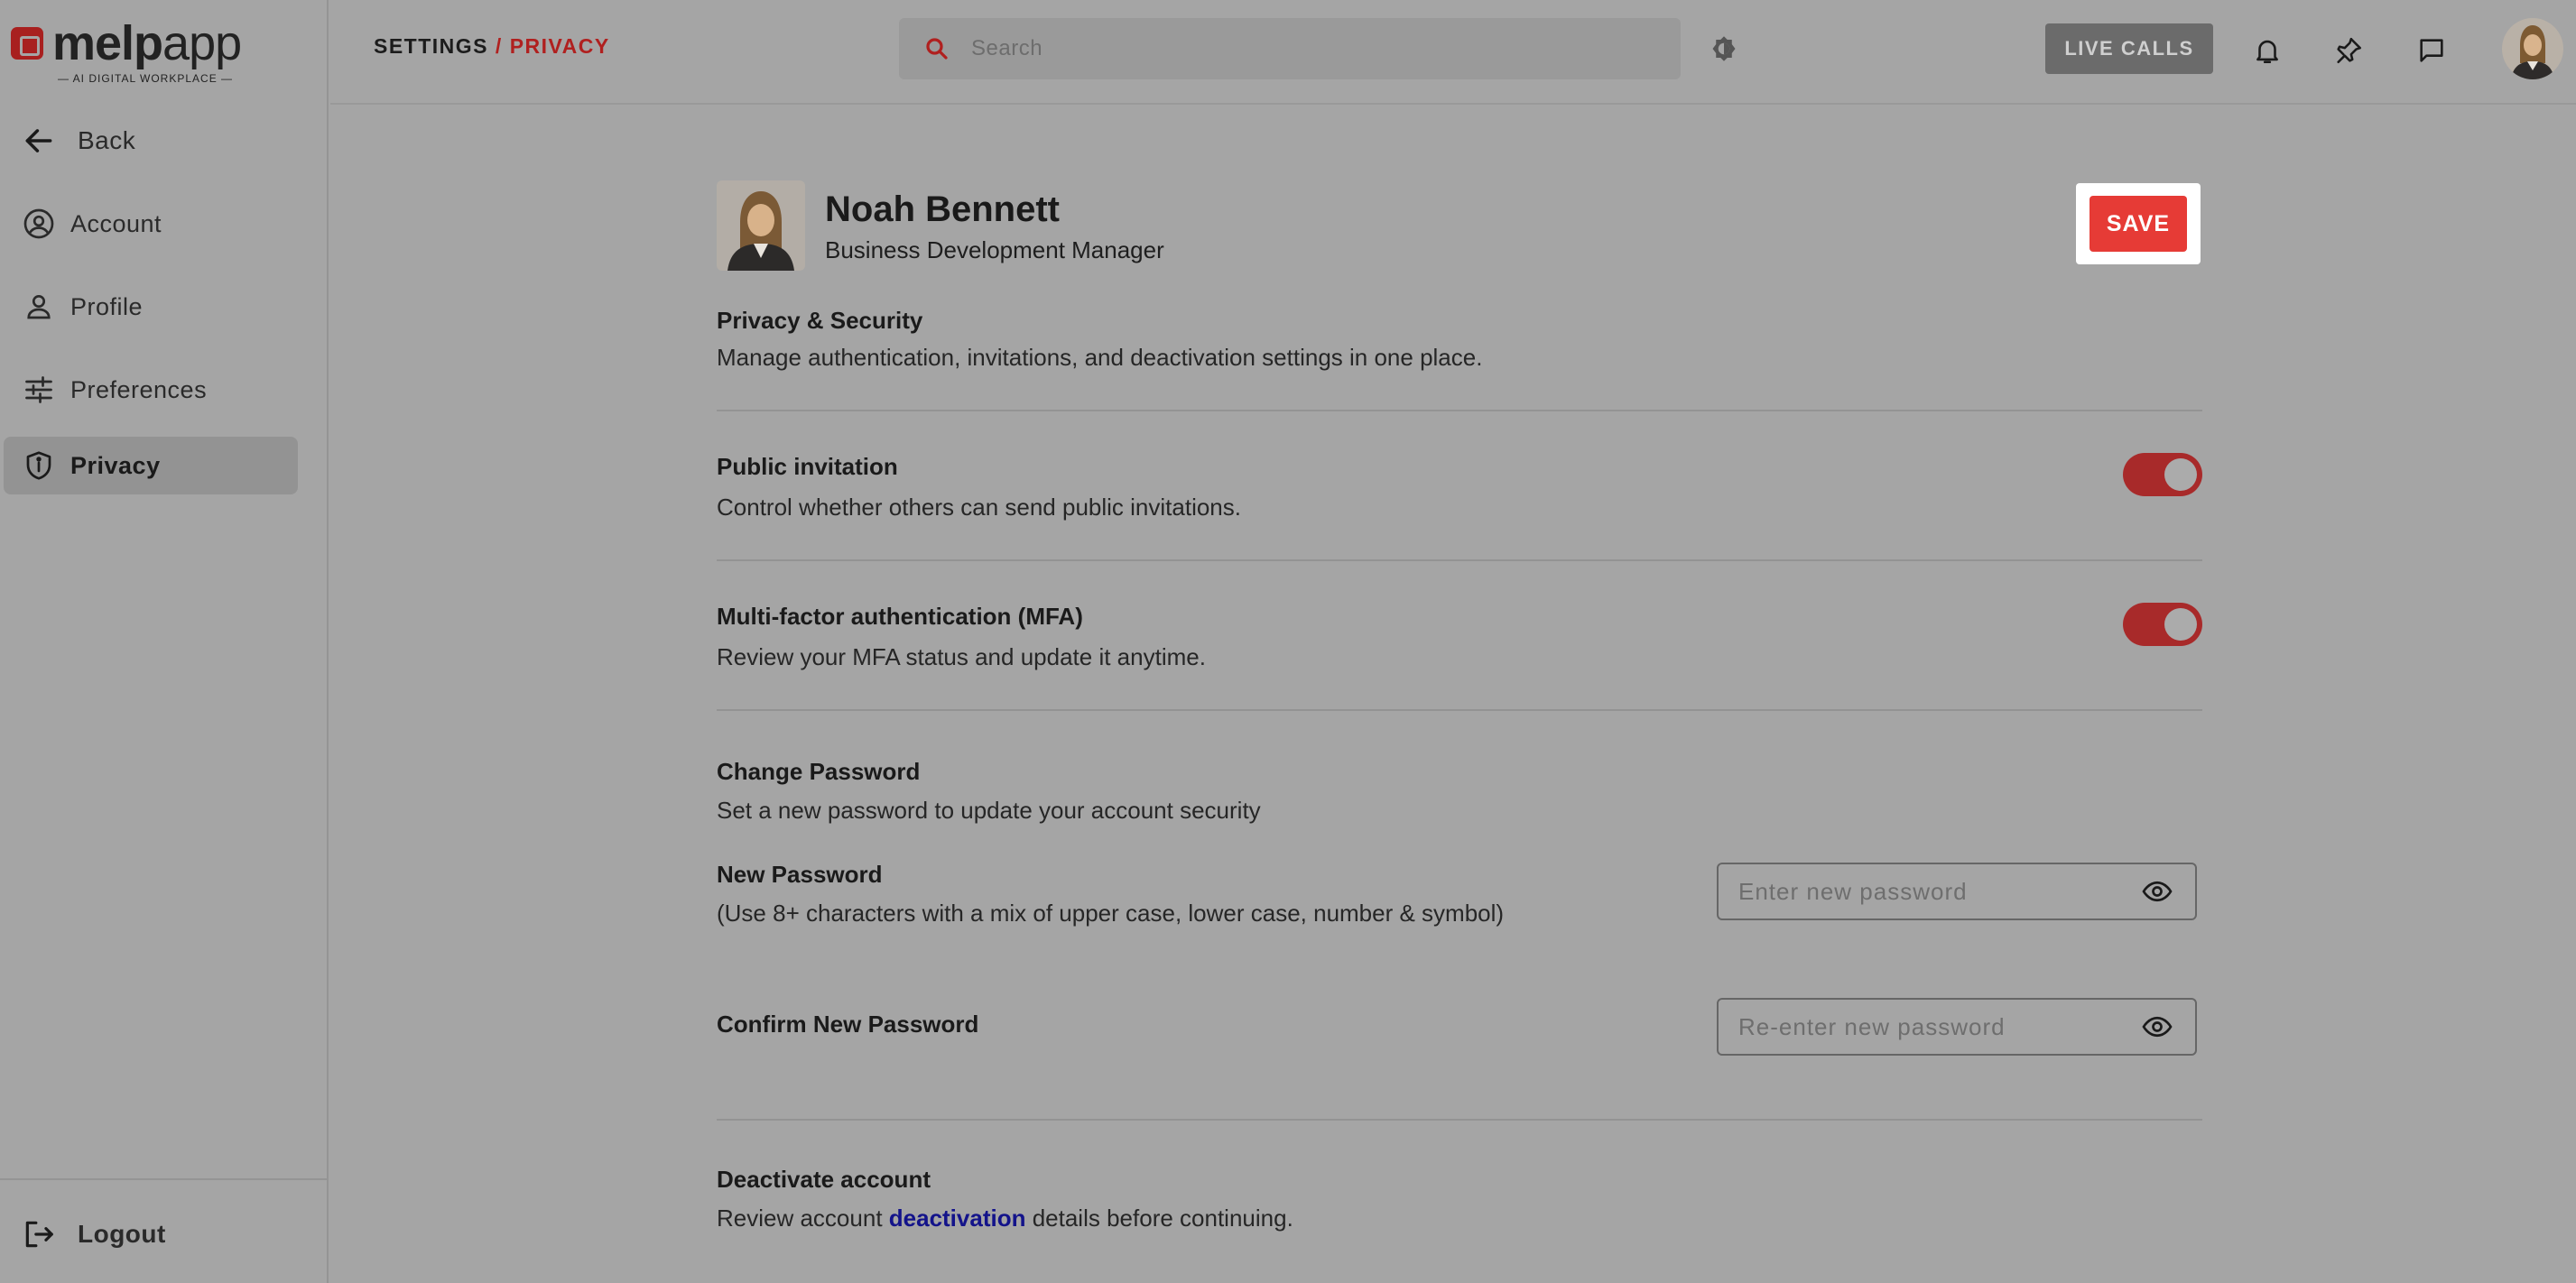 Image resolution: width=2576 pixels, height=1283 pixels. I want to click on theme-toggle-icon, so click(1724, 49).